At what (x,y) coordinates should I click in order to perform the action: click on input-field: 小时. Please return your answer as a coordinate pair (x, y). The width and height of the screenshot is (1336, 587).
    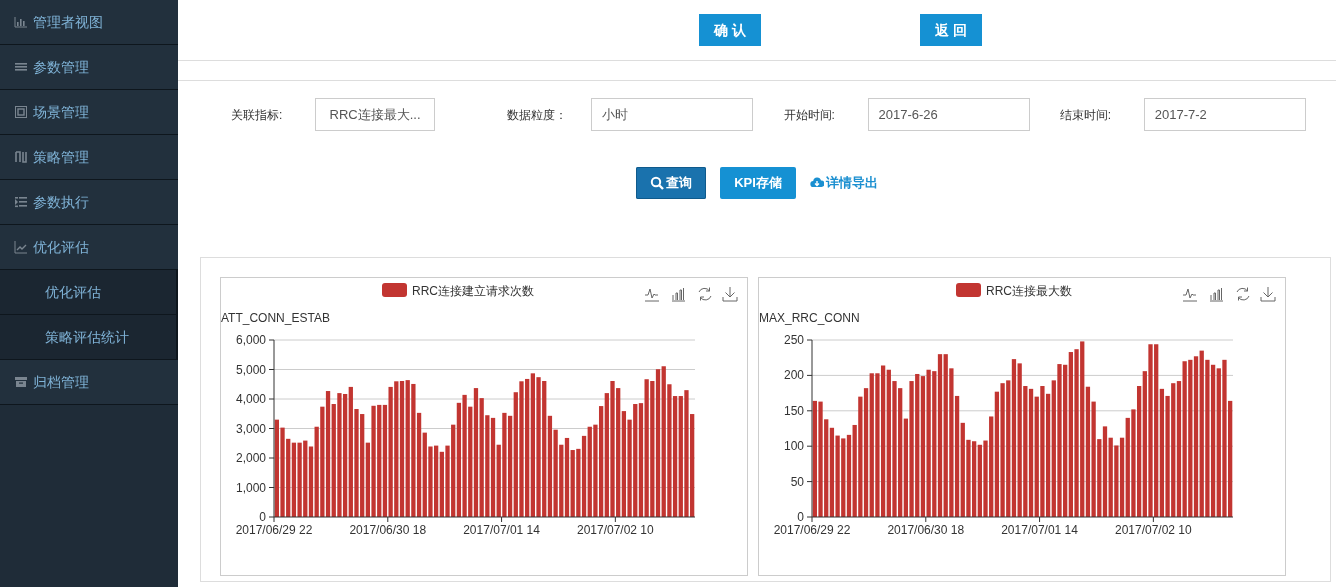
    Looking at the image, I should click on (672, 114).